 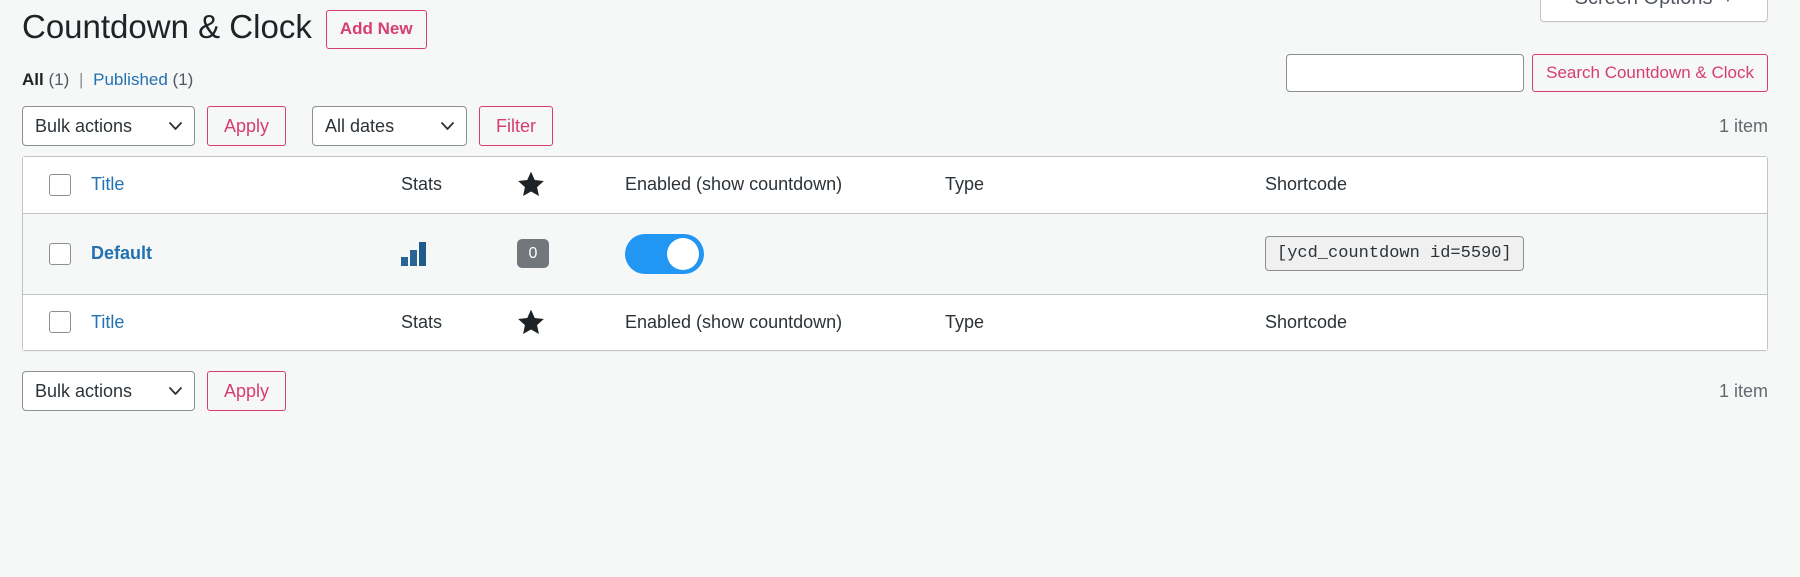 What do you see at coordinates (459, 185) in the screenshot?
I see `column-header-stats: Stats` at bounding box center [459, 185].